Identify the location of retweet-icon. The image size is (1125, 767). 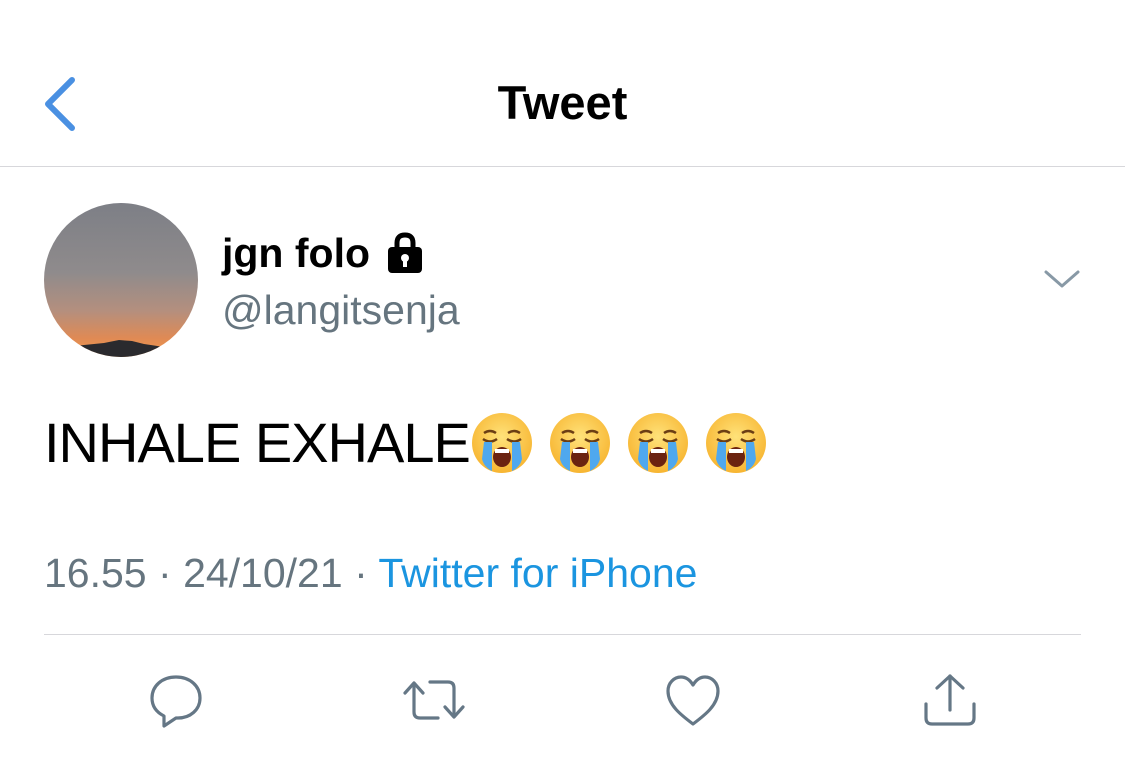
(434, 700).